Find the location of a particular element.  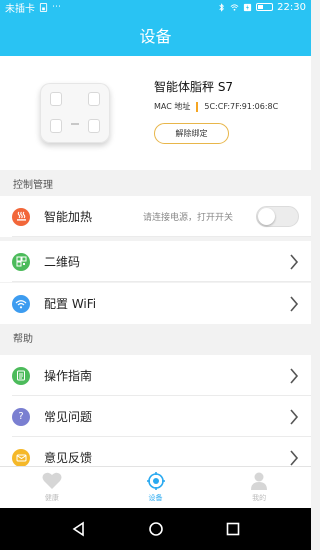

row-faq: ? 常见问题 is located at coordinates (155, 416).